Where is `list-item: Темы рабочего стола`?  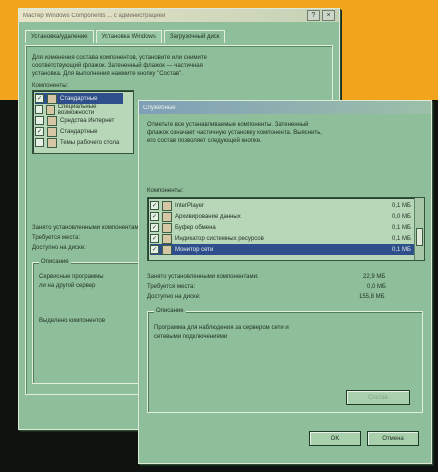 list-item: Темы рабочего стола is located at coordinates (79, 142).